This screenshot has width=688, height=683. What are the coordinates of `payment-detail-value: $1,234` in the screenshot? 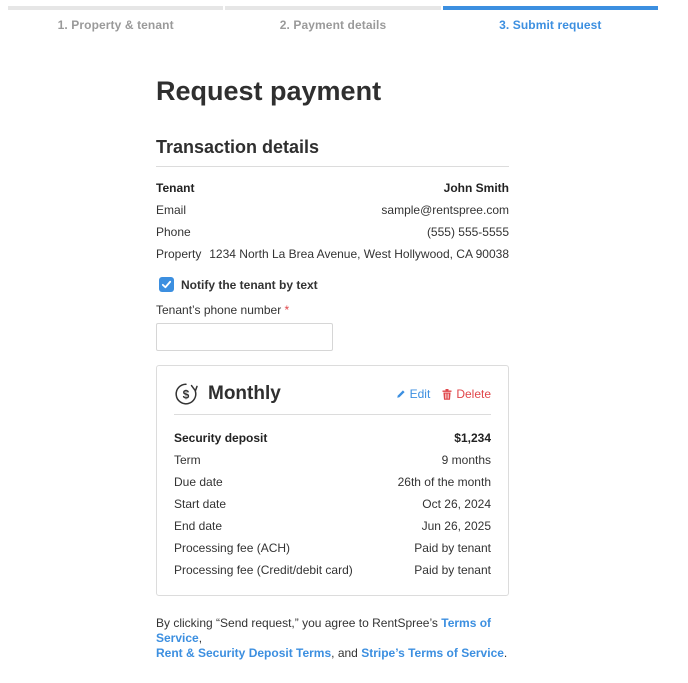 It's located at (472, 438).